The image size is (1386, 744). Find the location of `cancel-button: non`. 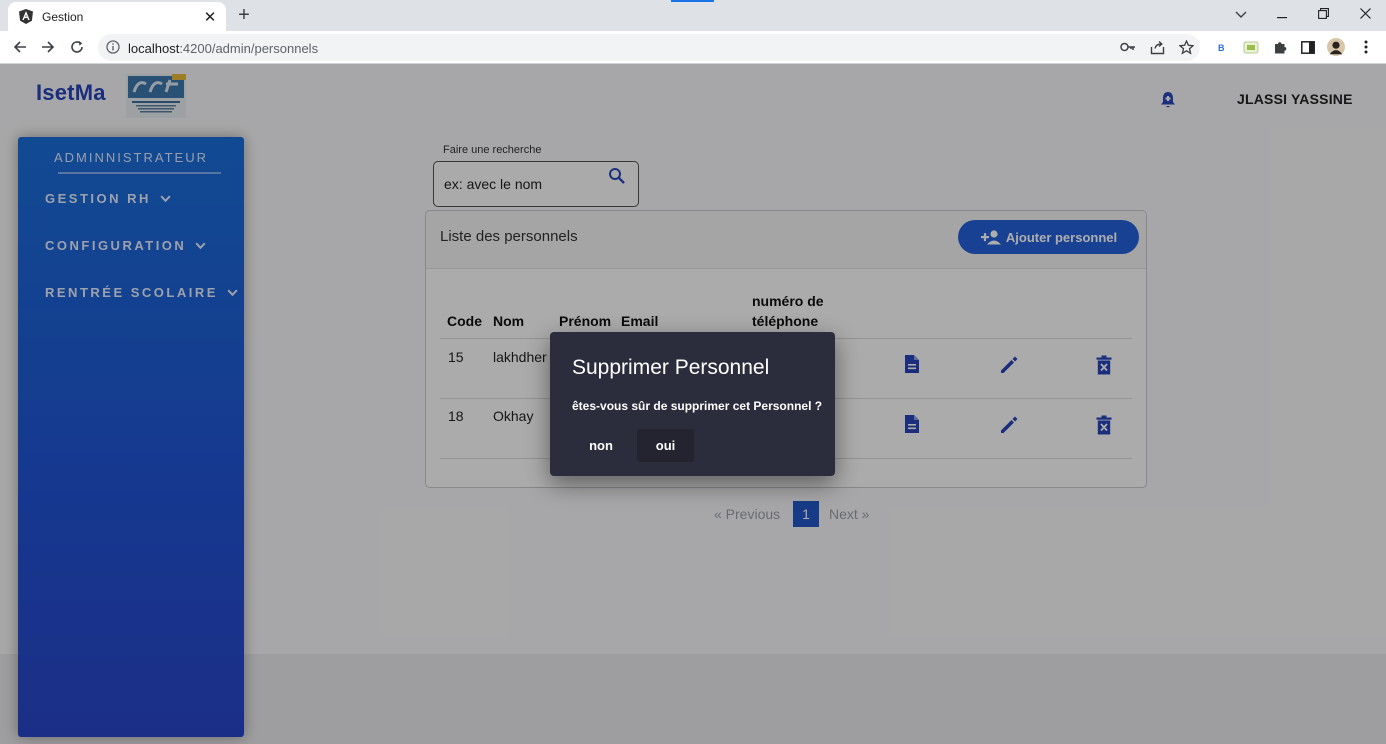

cancel-button: non is located at coordinates (601, 445).